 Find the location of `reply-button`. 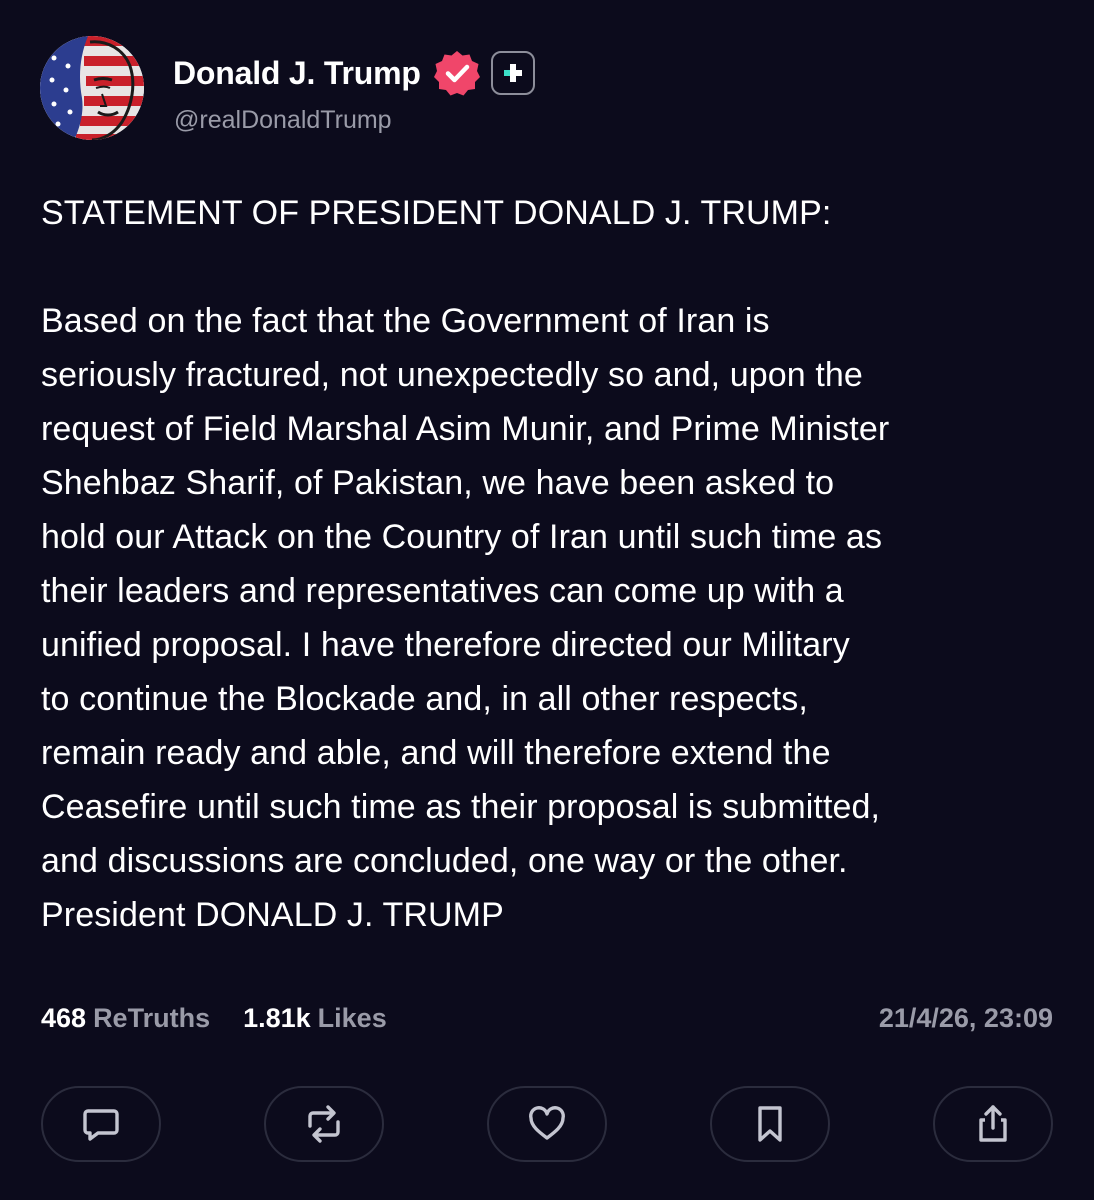

reply-button is located at coordinates (101, 1124).